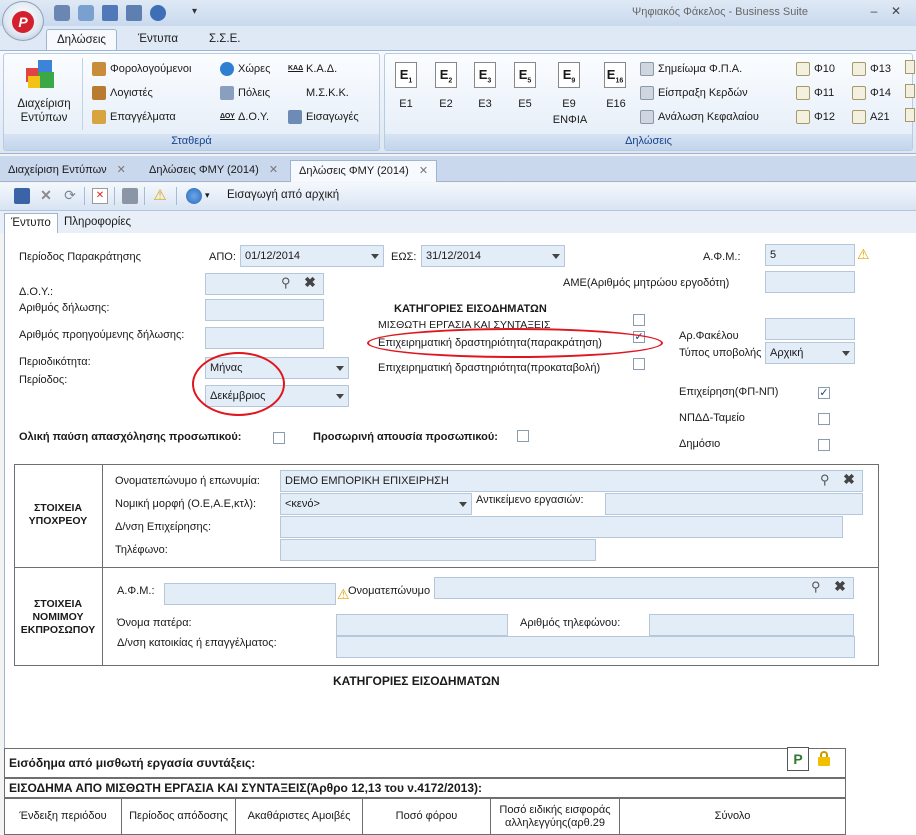  What do you see at coordinates (86, 13) in the screenshot?
I see `database-icon` at bounding box center [86, 13].